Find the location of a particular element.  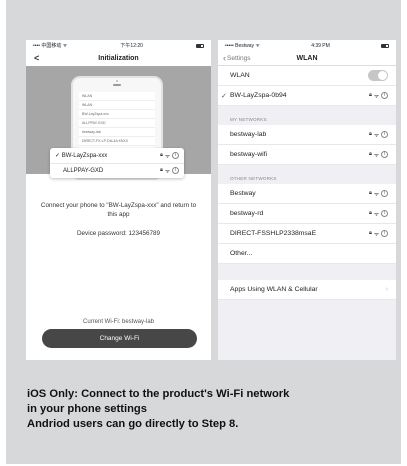

wlan-toggle-row: WLAN is located at coordinates (307, 76).